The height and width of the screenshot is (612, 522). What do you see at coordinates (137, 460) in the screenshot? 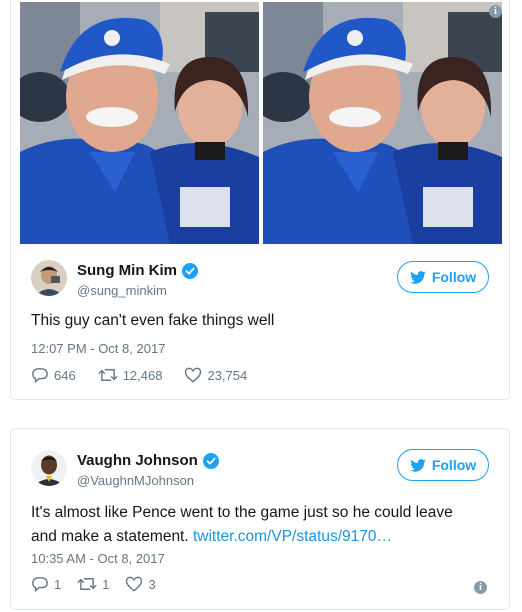
I see `user-name: Vaughn Johnson` at bounding box center [137, 460].